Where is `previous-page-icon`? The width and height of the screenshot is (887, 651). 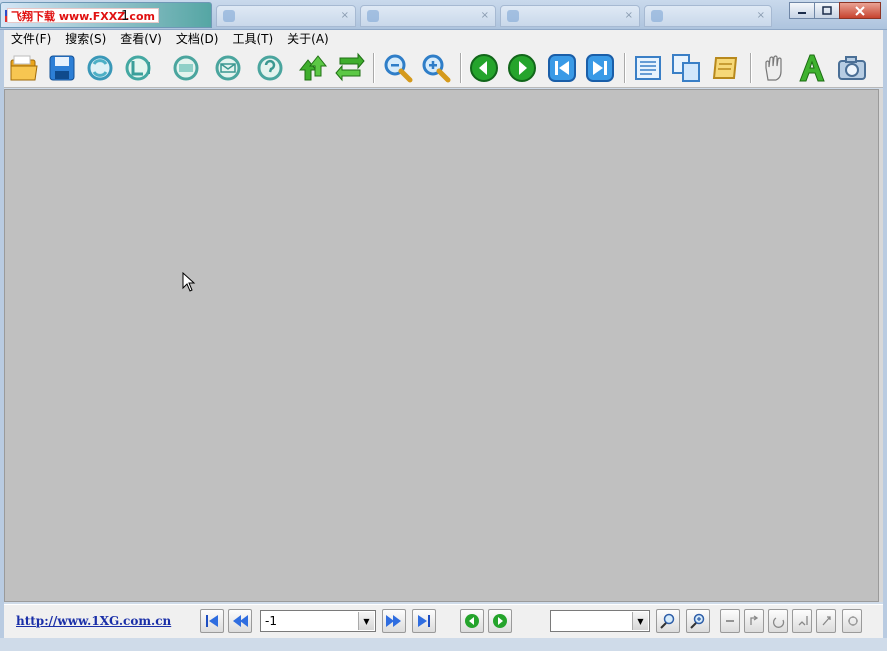
previous-page-icon is located at coordinates (484, 68).